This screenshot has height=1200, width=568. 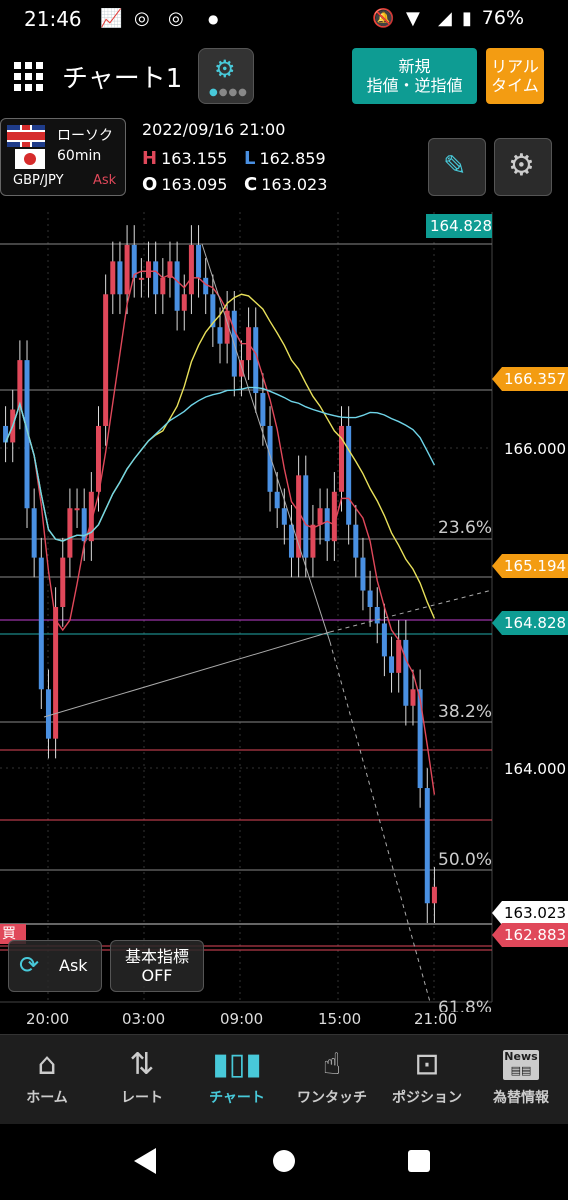 What do you see at coordinates (228, 92) in the screenshot?
I see `page-dots-icon: ●●●●` at bounding box center [228, 92].